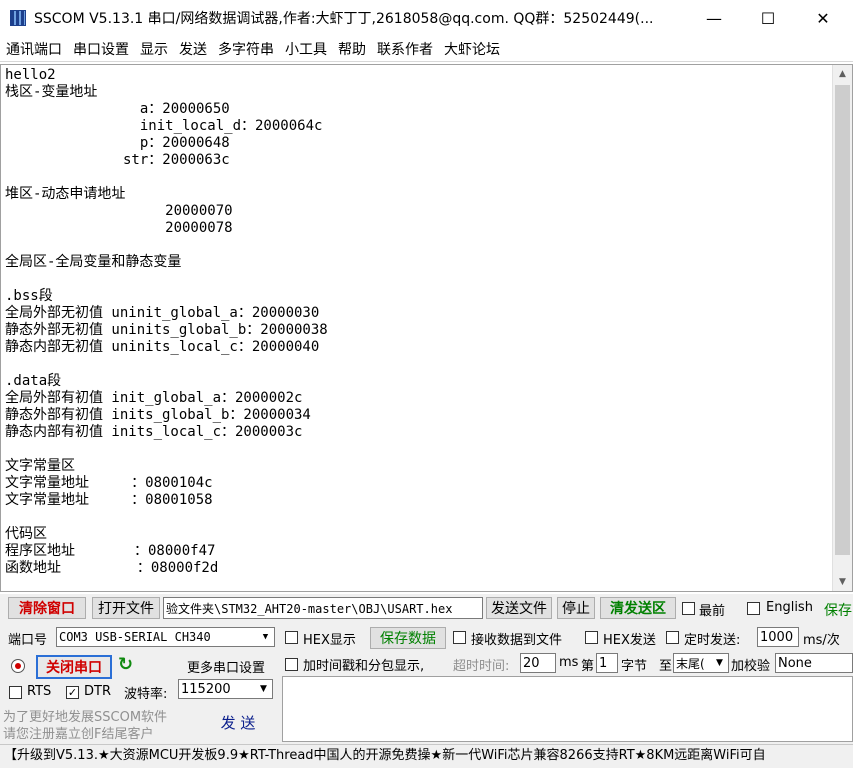 The image size is (853, 768). What do you see at coordinates (305, 49) in the screenshot?
I see `menu-tools: 小工具` at bounding box center [305, 49].